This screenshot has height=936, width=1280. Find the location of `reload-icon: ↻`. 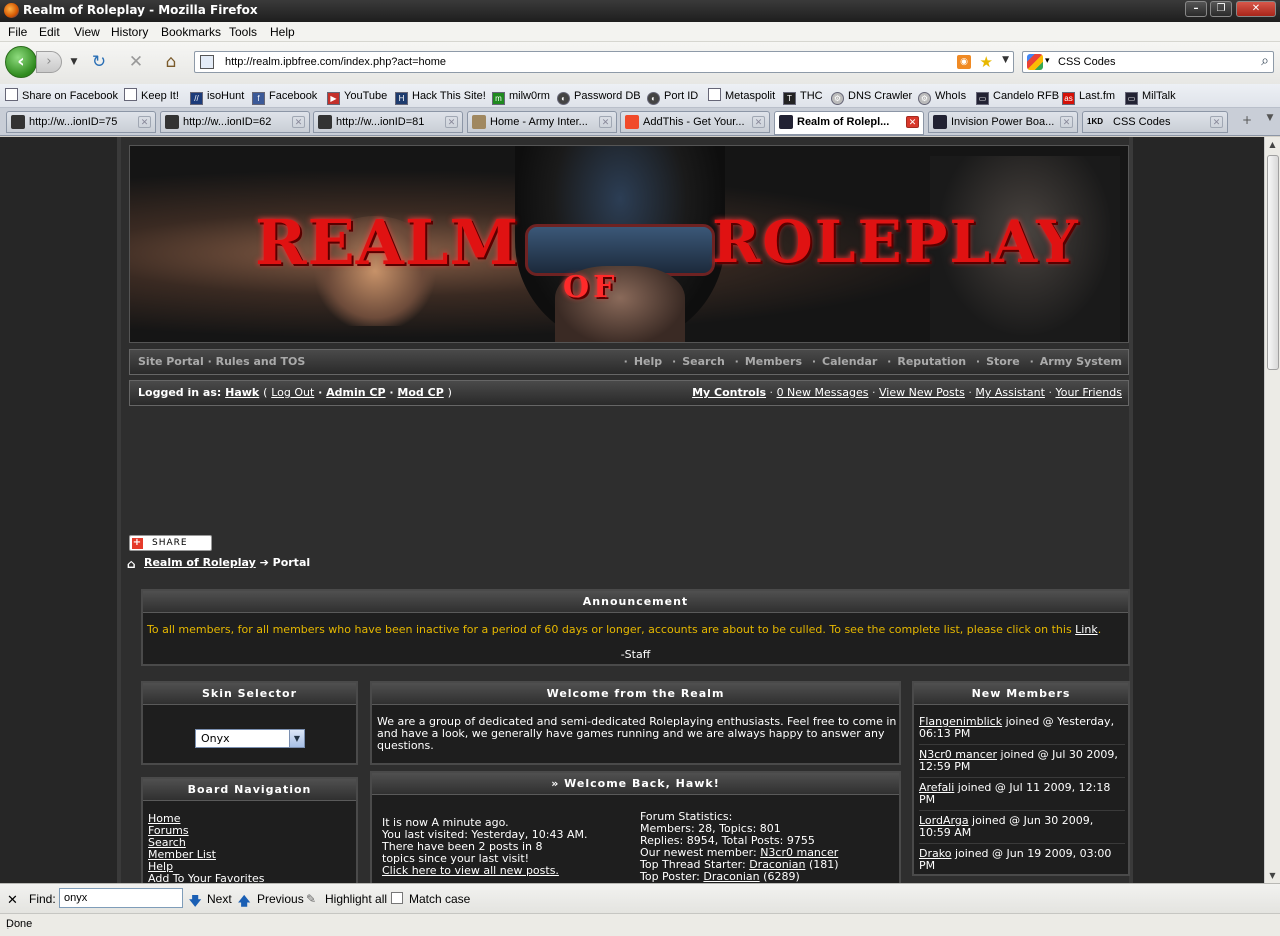

reload-icon: ↻ is located at coordinates (99, 62).